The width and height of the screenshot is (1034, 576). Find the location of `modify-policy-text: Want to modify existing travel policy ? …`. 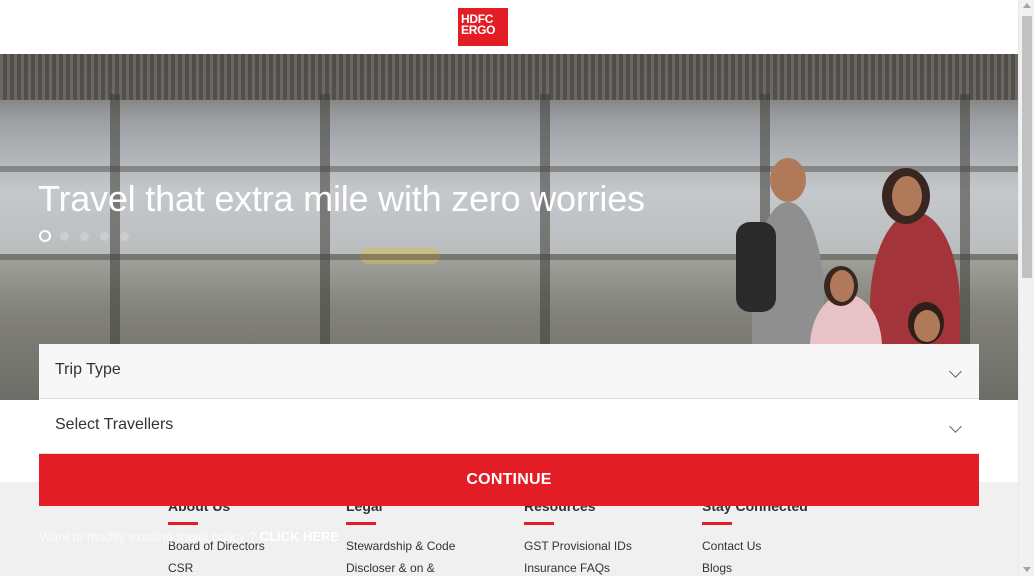

modify-policy-text: Want to modify existing travel policy ? … is located at coordinates (189, 536).